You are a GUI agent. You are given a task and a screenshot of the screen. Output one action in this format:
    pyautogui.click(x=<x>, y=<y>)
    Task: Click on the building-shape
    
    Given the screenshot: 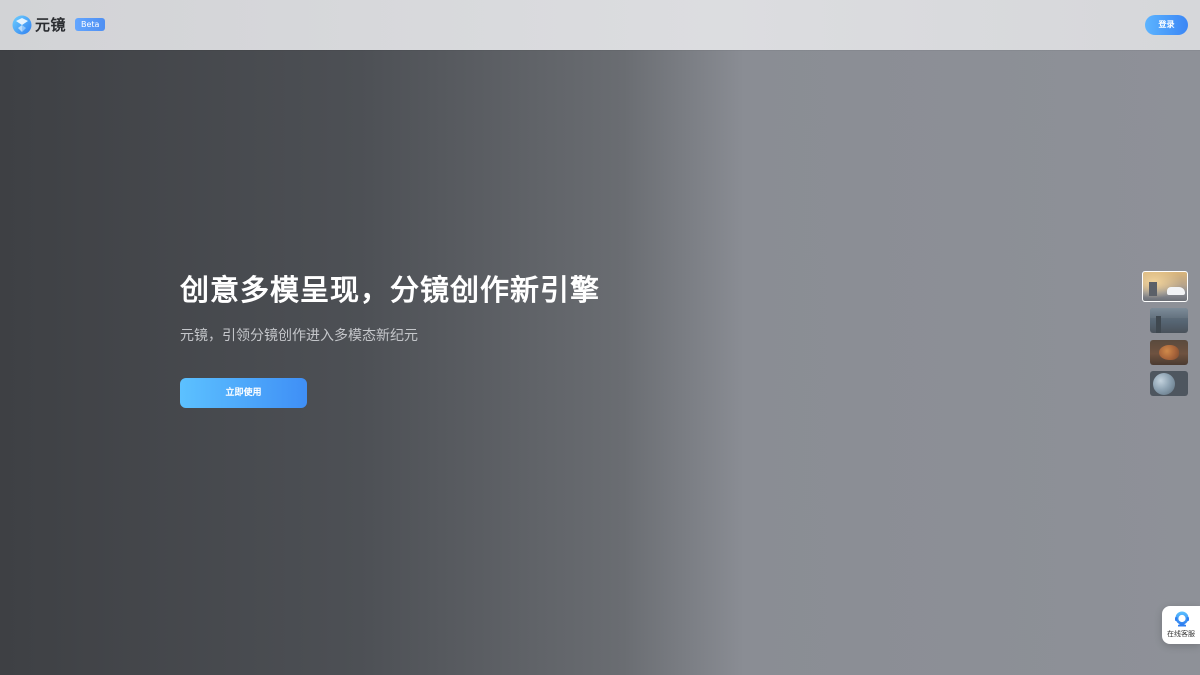 What is the action you would take?
    pyautogui.click(x=1153, y=289)
    